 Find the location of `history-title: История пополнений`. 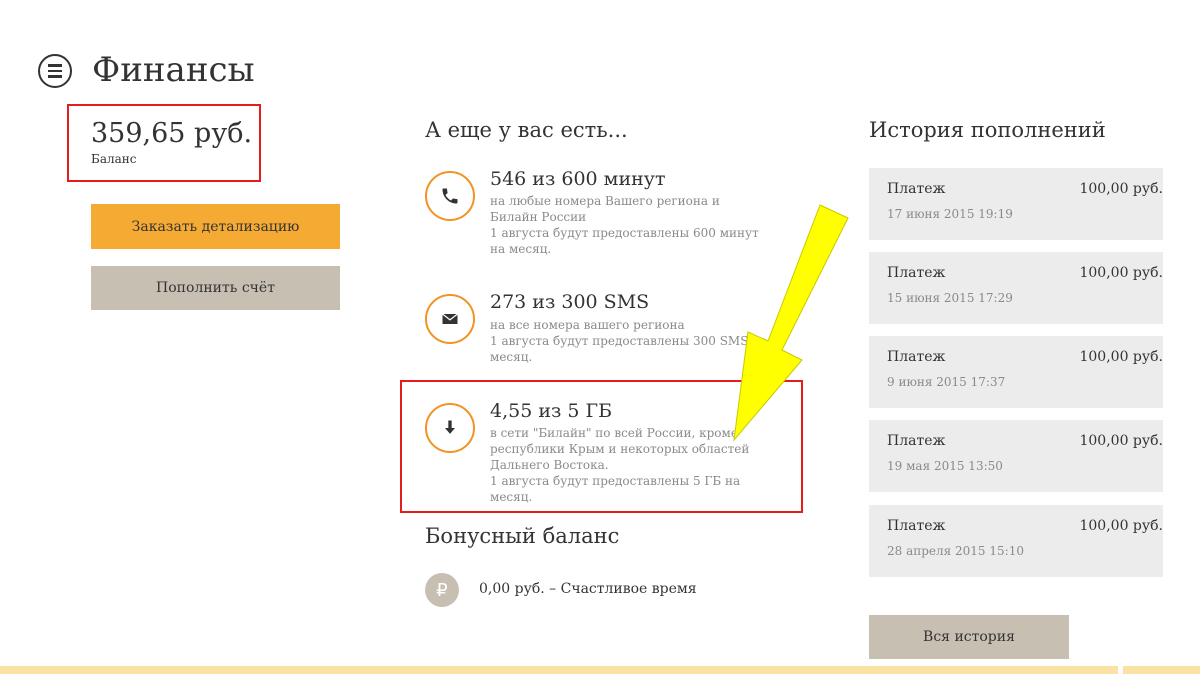

history-title: История пополнений is located at coordinates (987, 130).